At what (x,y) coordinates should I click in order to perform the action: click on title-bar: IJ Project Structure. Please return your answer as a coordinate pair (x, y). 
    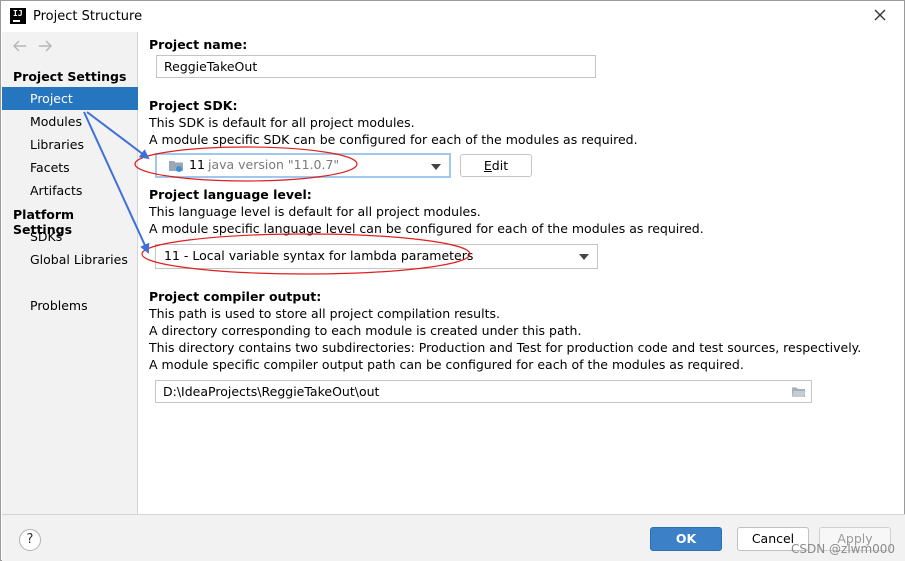
    Looking at the image, I should click on (452, 16).